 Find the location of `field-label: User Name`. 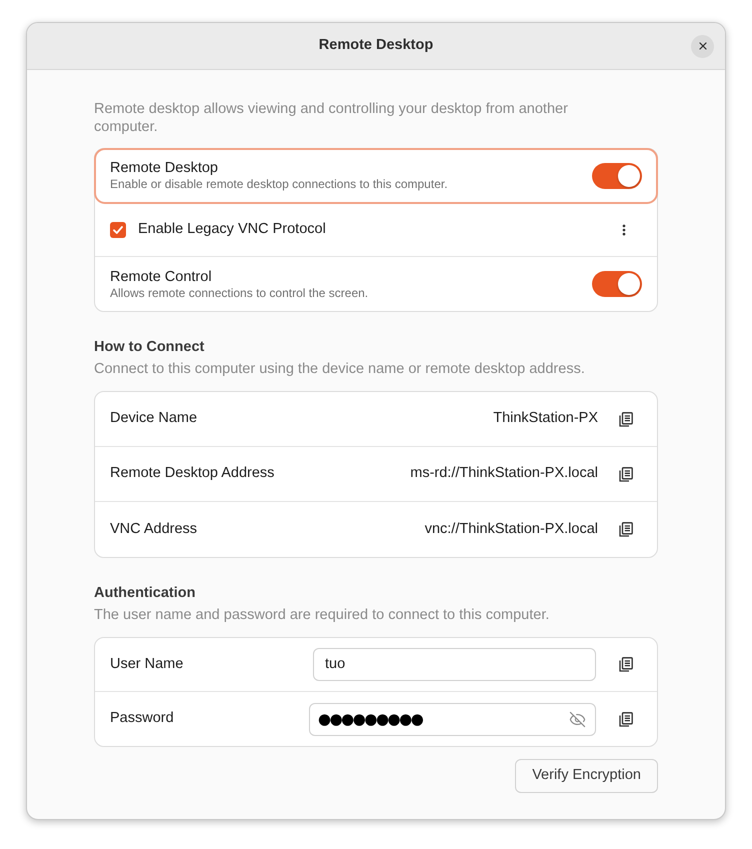

field-label: User Name is located at coordinates (147, 664).